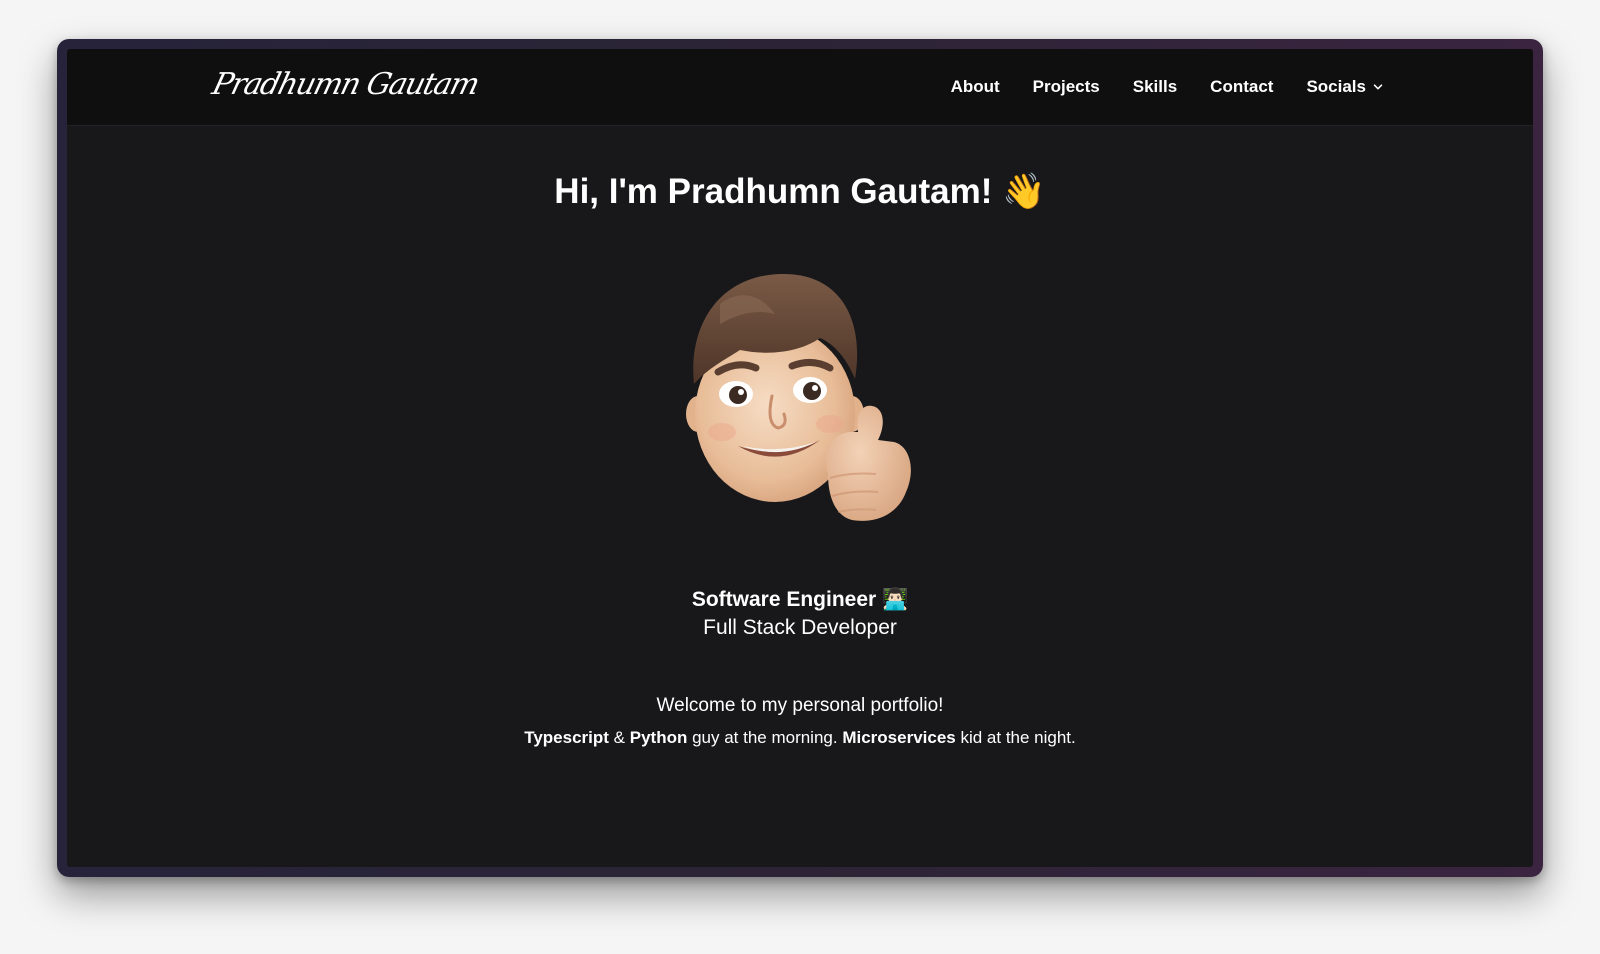 The width and height of the screenshot is (1600, 954). I want to click on tagline-text: &, so click(619, 737).